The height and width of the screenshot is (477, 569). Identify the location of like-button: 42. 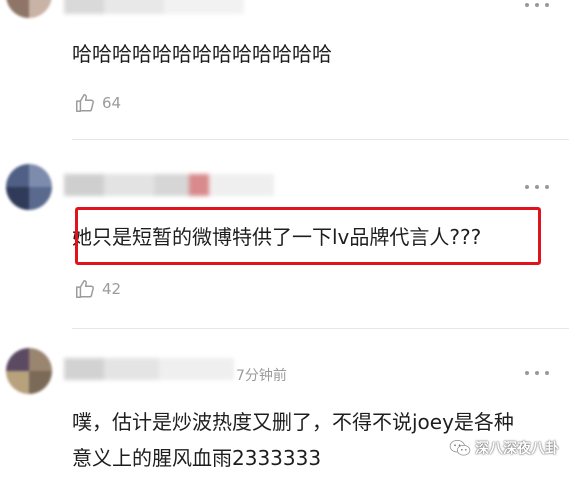
(97, 289).